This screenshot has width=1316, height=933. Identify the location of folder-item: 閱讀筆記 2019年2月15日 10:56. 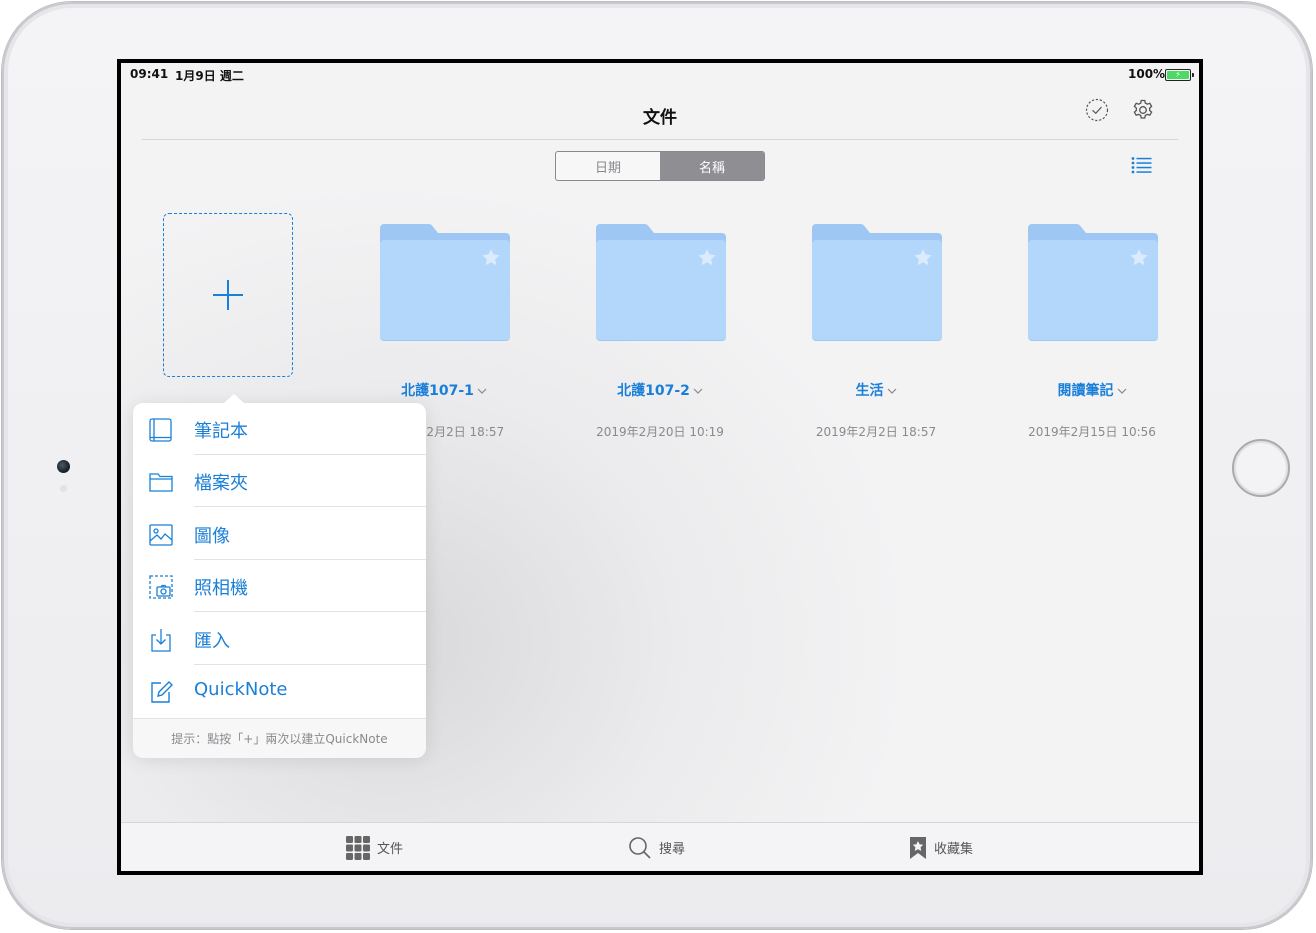
(1092, 331).